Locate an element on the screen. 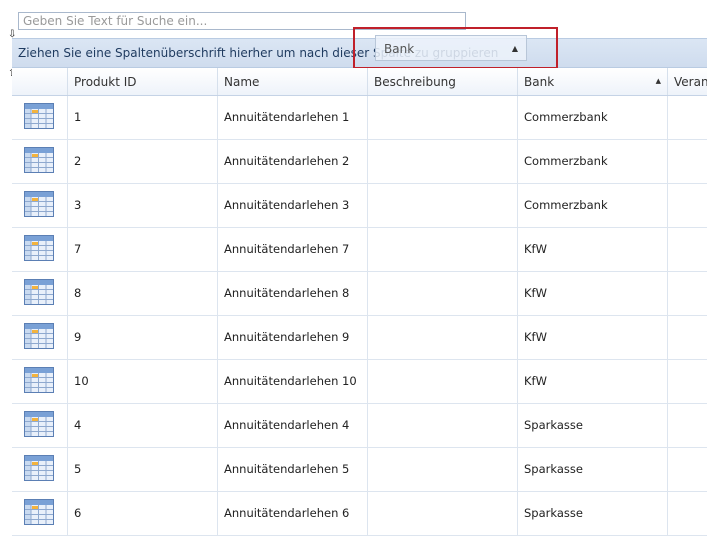 The width and height of the screenshot is (707, 537). table-row: 8 Annuitätendarlehen 8 KfW is located at coordinates (359, 294).